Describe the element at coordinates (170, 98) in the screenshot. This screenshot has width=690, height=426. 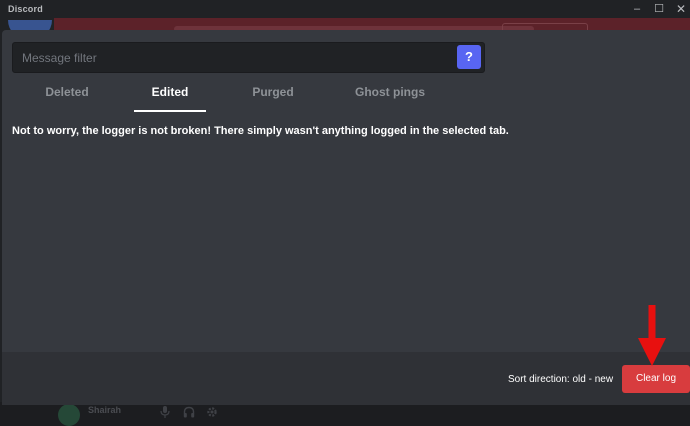
I see `tab-edited: Edited` at that location.